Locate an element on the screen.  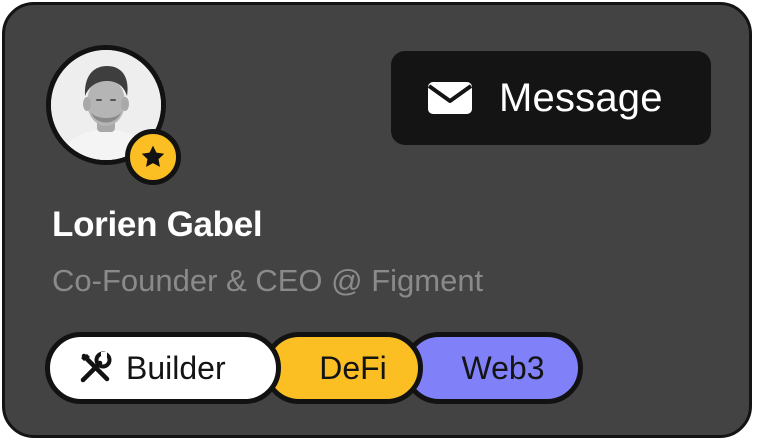
profile-name: Lorien Gabel is located at coordinates (157, 224).